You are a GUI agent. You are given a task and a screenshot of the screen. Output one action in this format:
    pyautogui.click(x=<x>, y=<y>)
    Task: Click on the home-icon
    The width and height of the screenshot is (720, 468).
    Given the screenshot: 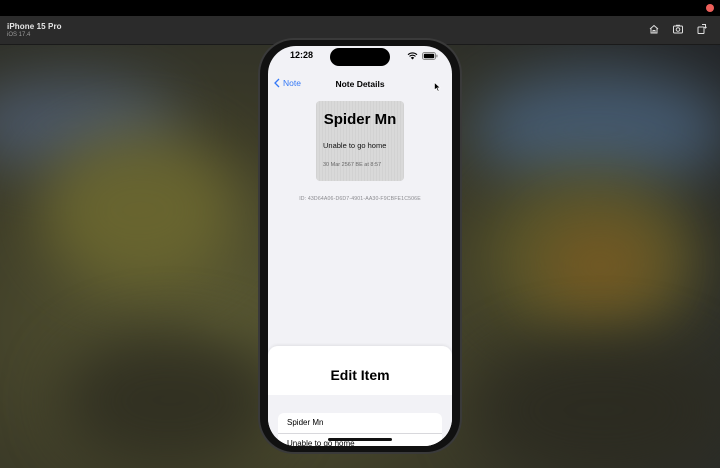 What is the action you would take?
    pyautogui.click(x=654, y=29)
    